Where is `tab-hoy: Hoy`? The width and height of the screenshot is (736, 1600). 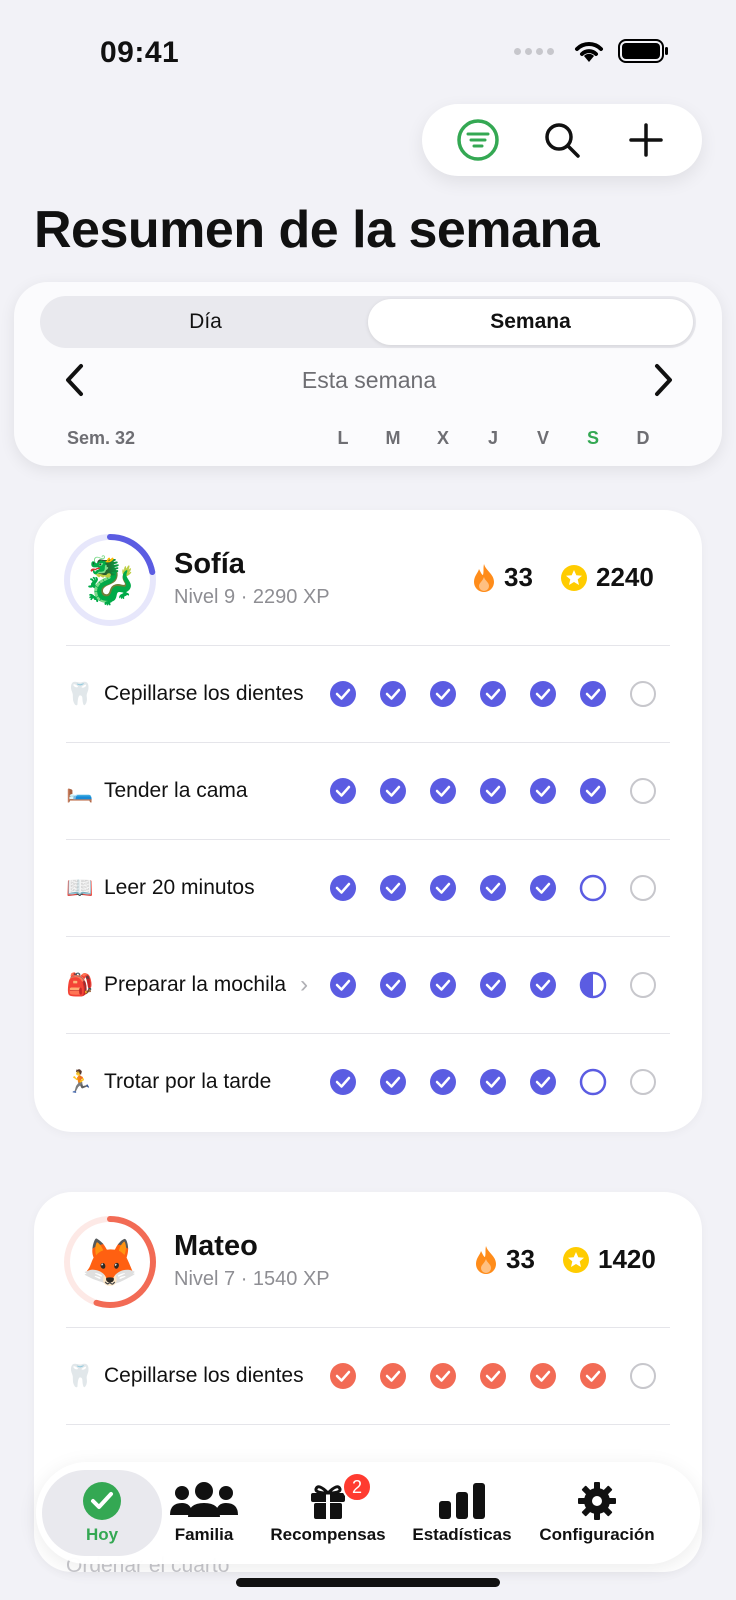
tab-hoy: Hoy is located at coordinates (102, 1513).